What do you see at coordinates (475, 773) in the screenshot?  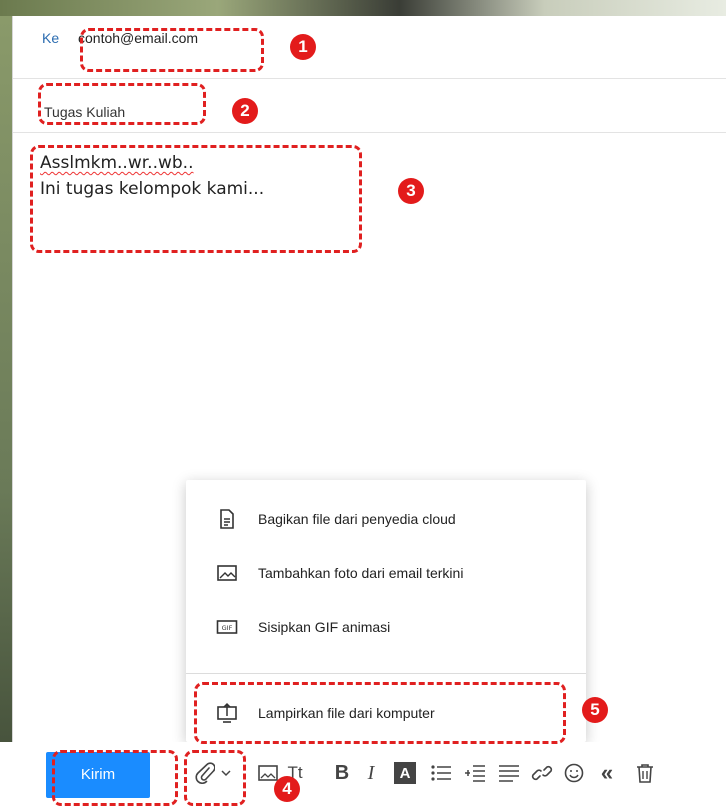 I see `indent-icon` at bounding box center [475, 773].